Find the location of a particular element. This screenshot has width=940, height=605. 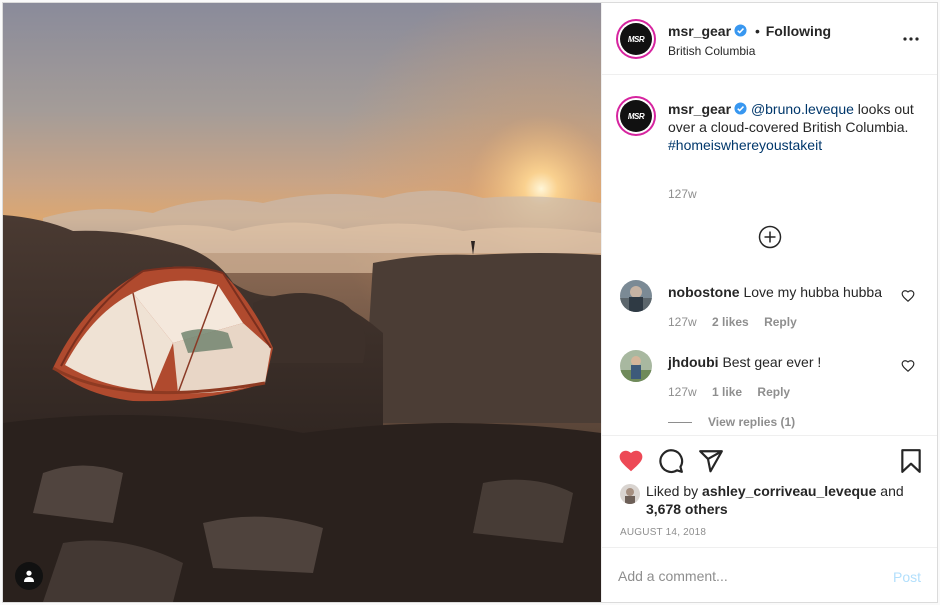

divider-line is located at coordinates (680, 423).